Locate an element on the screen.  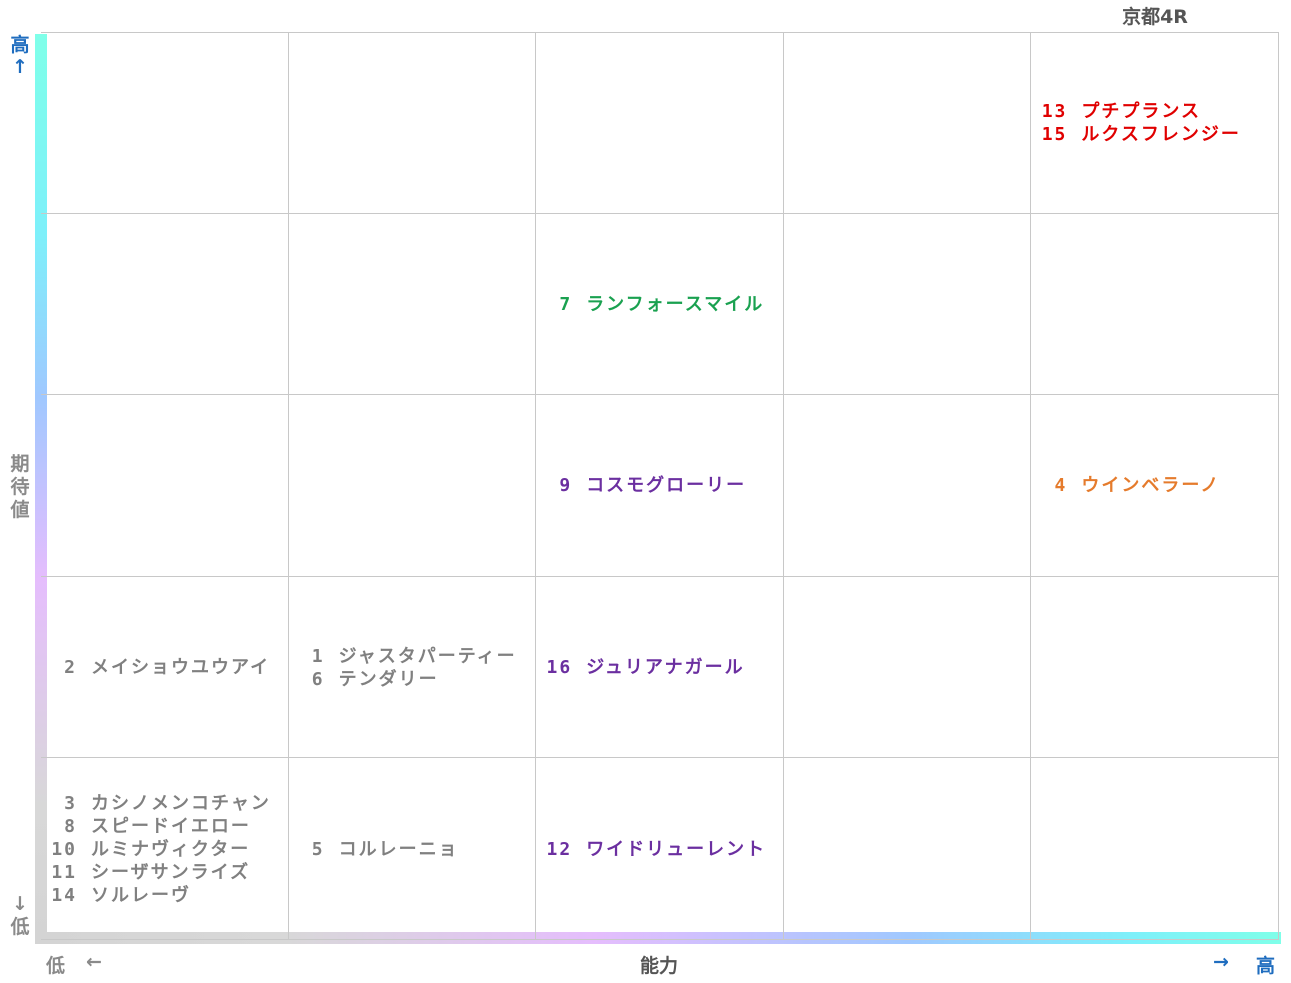
right-arrow-icon: → is located at coordinates (1221, 962).